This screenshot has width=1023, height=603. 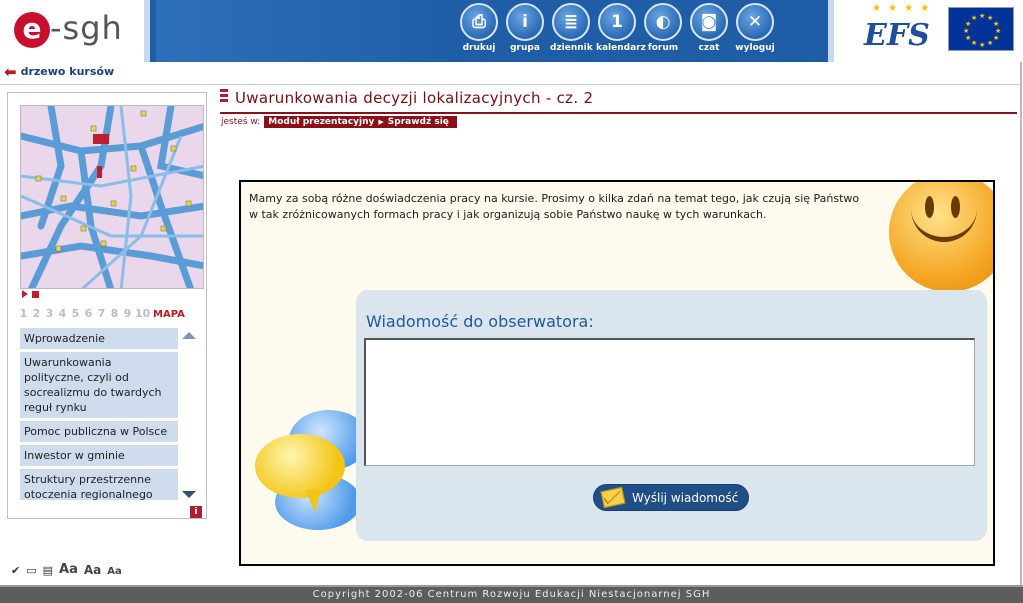 I want to click on smiley-icon, so click(x=941, y=237).